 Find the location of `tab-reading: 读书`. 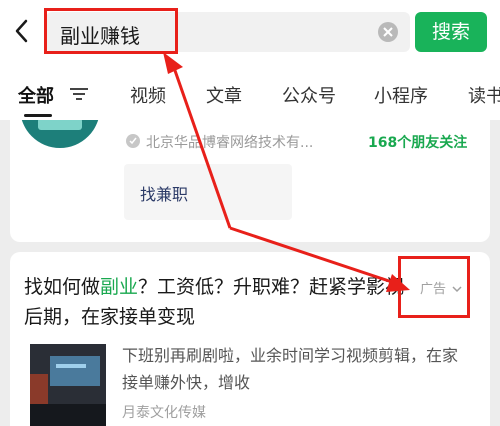

tab-reading: 读书 is located at coordinates (484, 95).